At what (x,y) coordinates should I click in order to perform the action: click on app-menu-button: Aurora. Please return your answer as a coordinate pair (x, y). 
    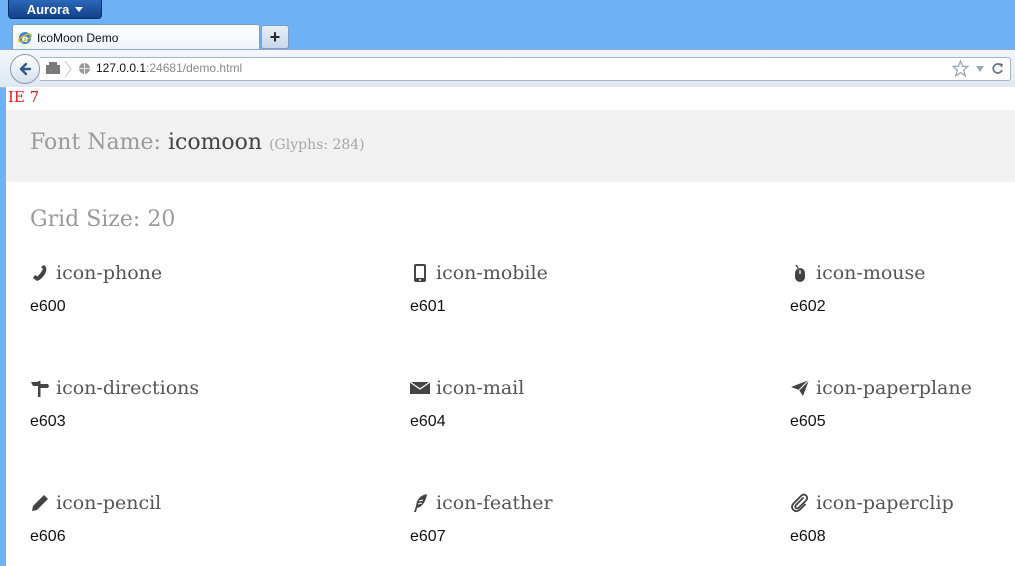
    Looking at the image, I should click on (55, 9).